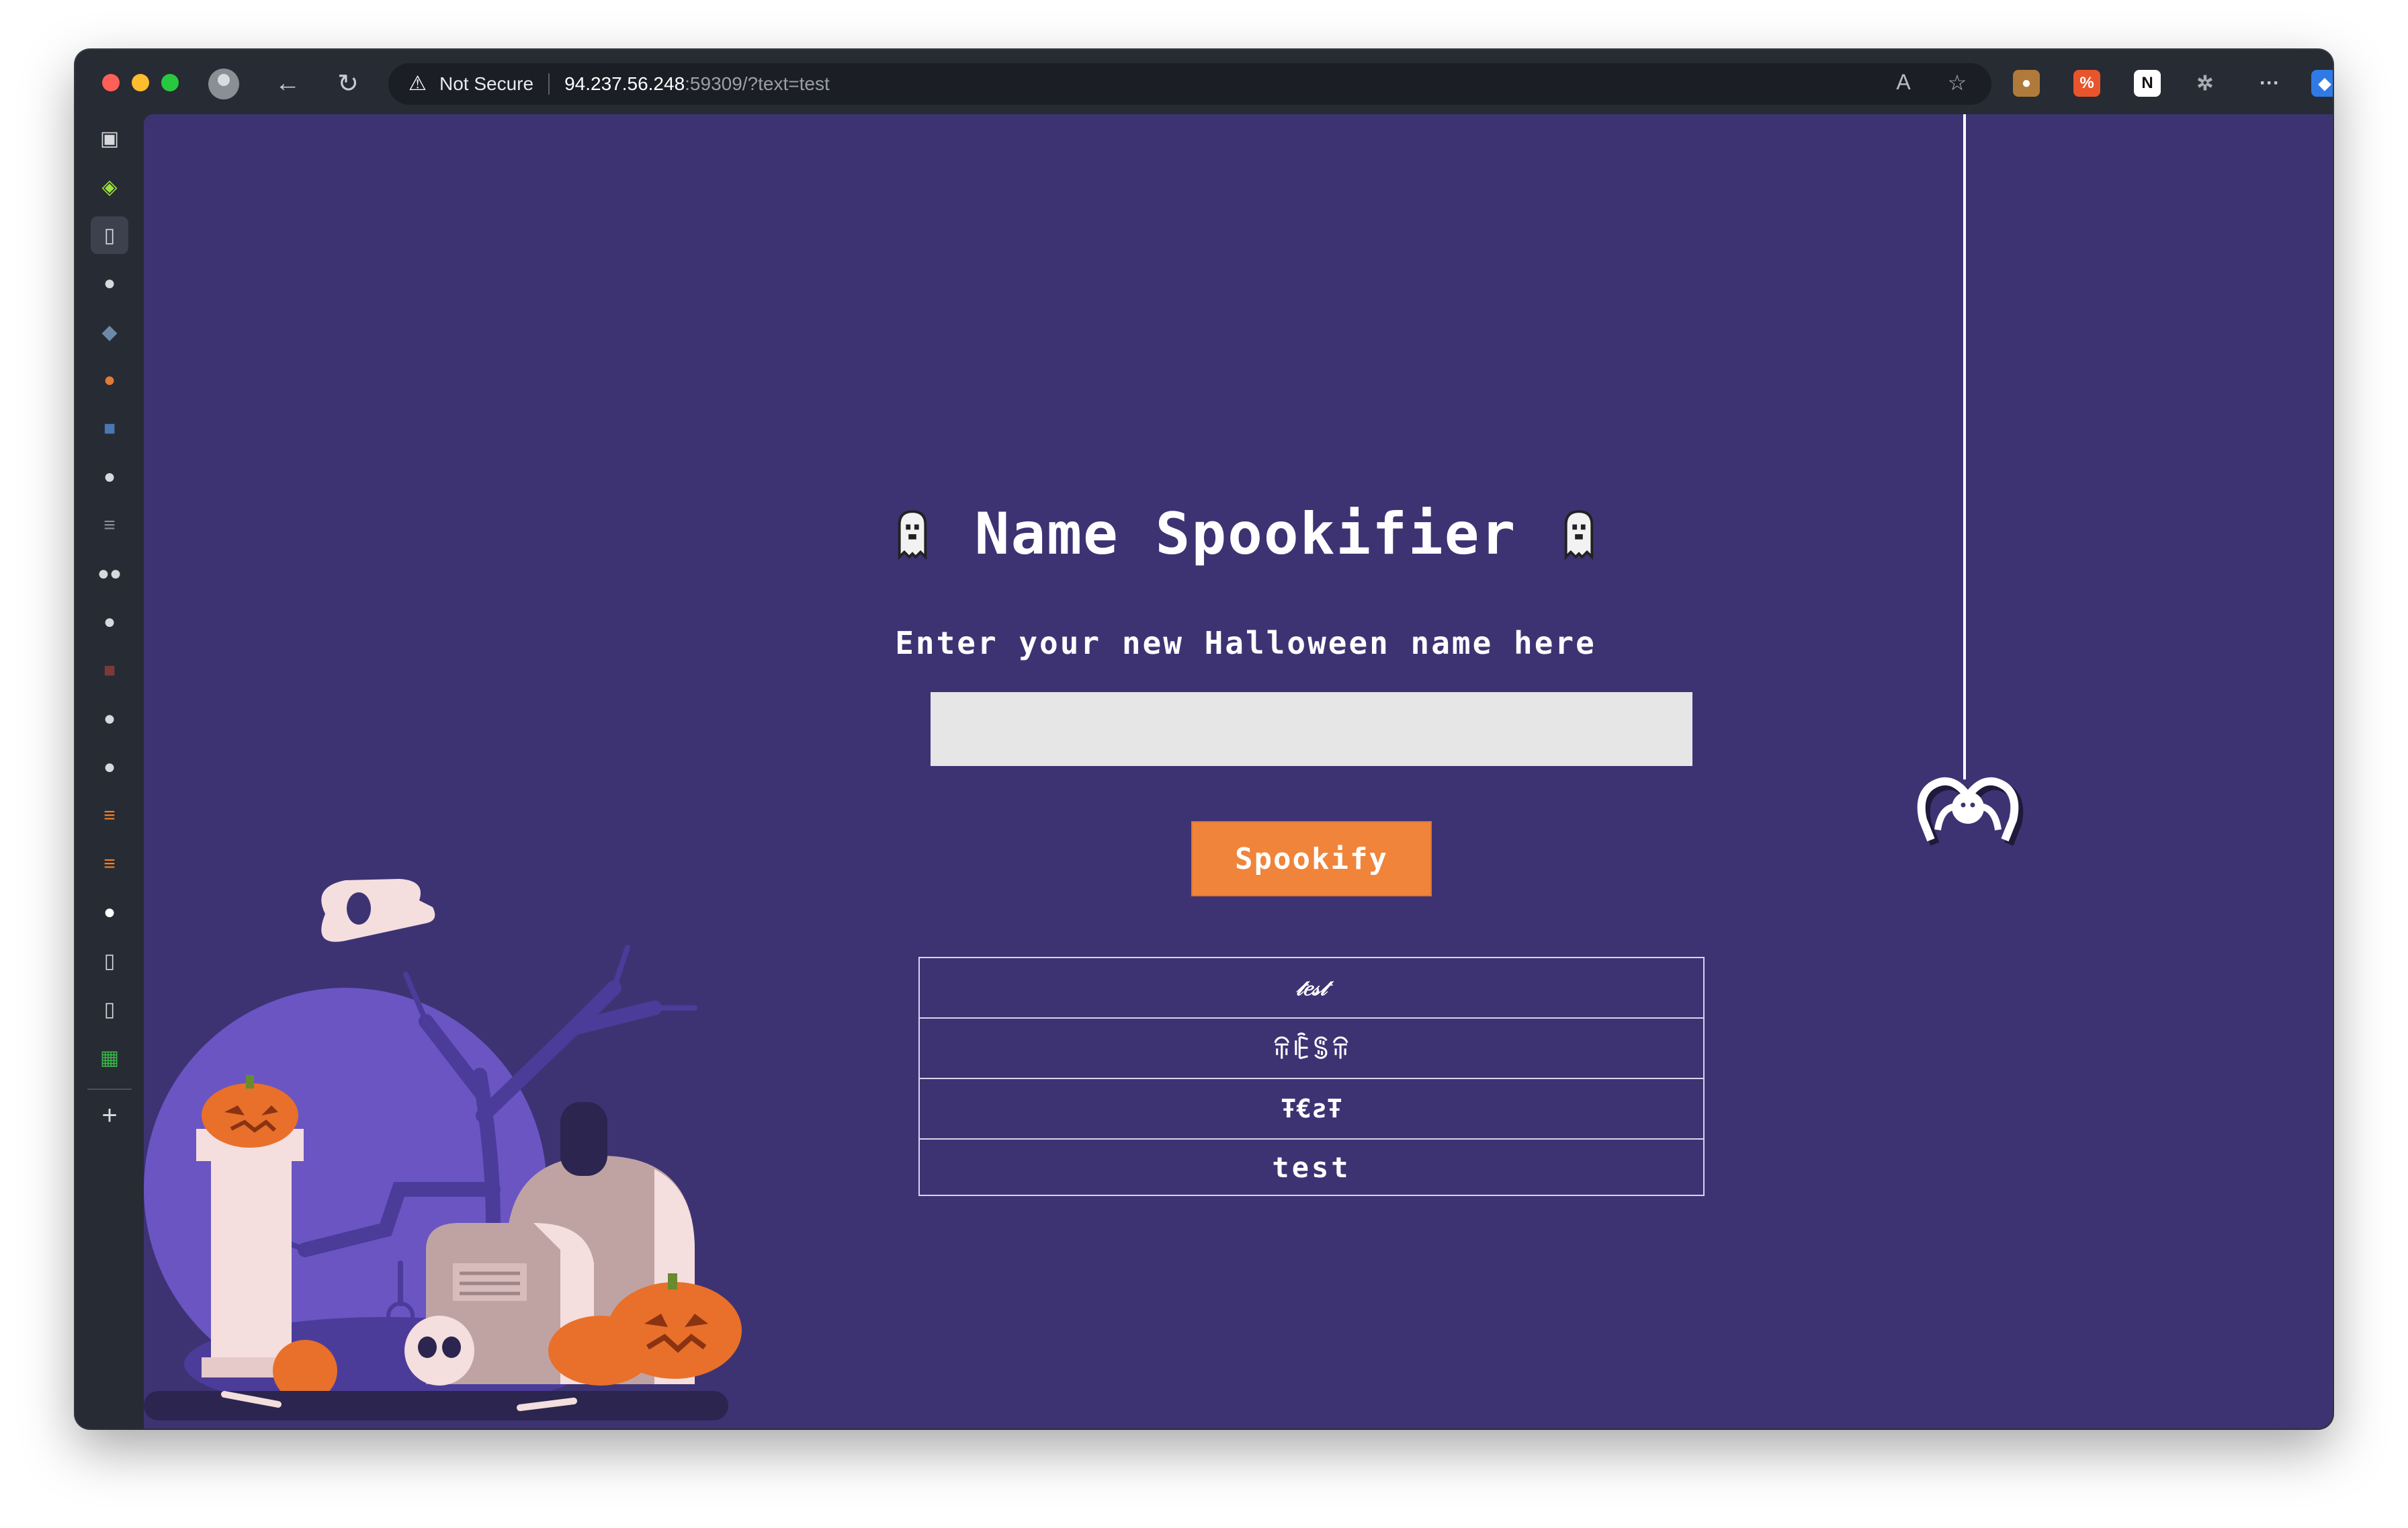 This screenshot has height=1528, width=2408. Describe the element at coordinates (287, 83) in the screenshot. I see `back-arrow-icon: ←` at that location.